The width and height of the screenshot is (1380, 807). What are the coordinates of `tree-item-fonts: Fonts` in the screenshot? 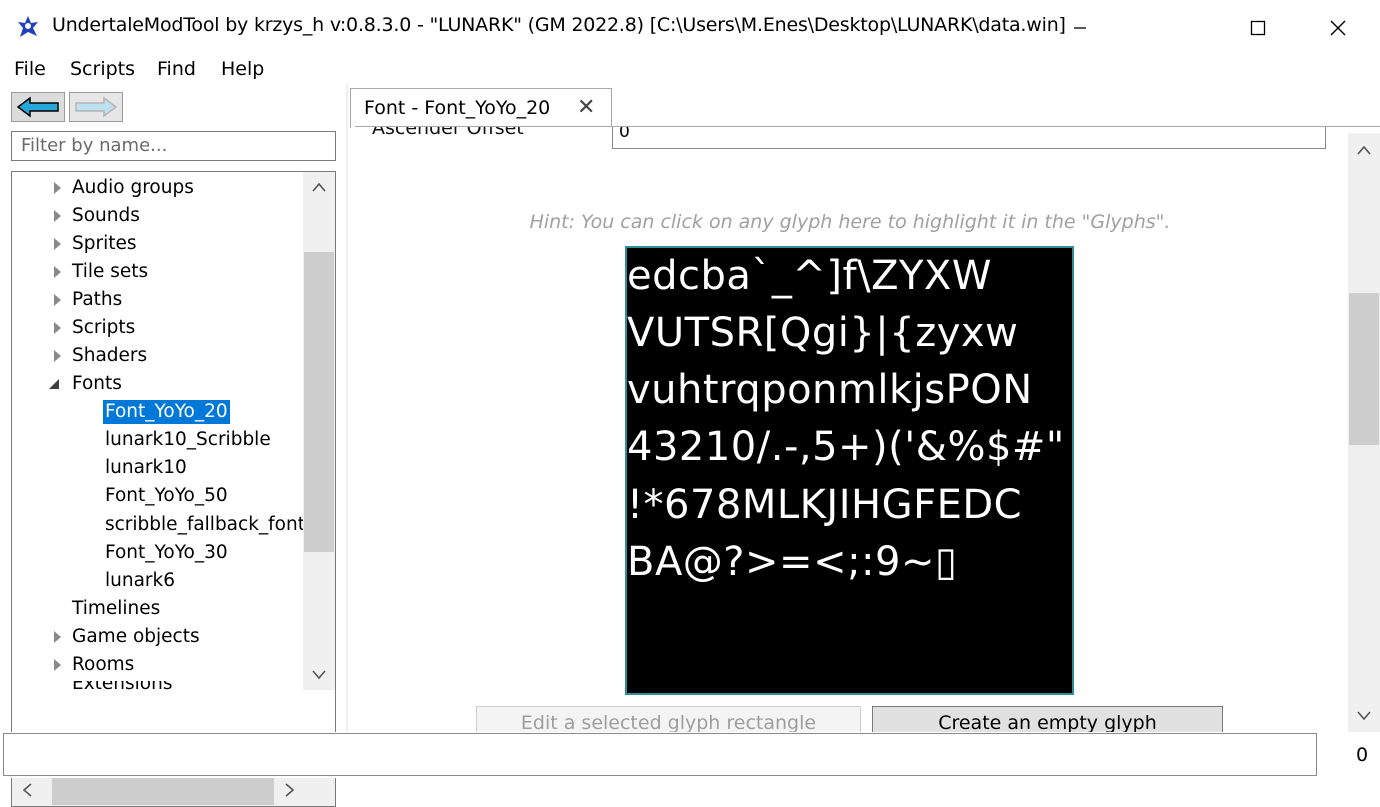 It's located at (97, 384).